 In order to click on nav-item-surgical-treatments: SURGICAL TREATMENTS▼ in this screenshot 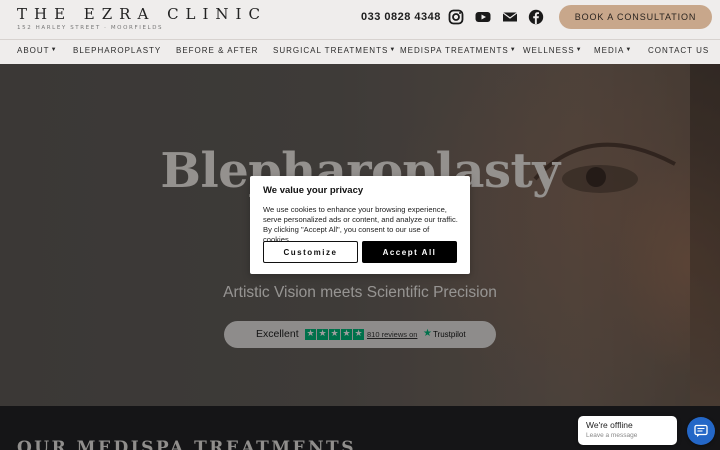, I will do `click(334, 52)`.